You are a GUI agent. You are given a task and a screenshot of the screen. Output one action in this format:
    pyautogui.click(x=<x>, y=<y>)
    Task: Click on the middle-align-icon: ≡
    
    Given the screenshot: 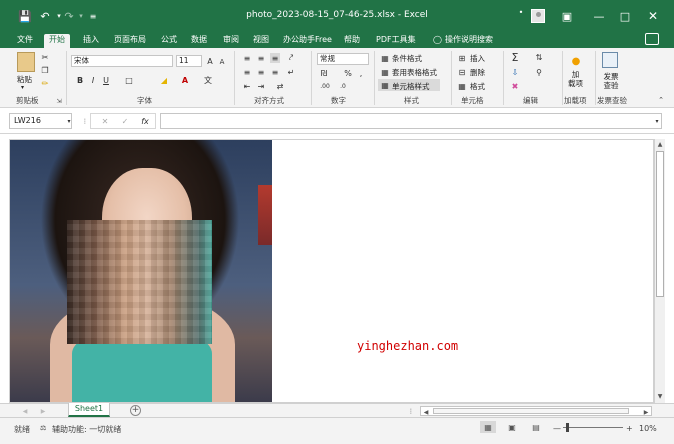 What is the action you would take?
    pyautogui.click(x=261, y=58)
    